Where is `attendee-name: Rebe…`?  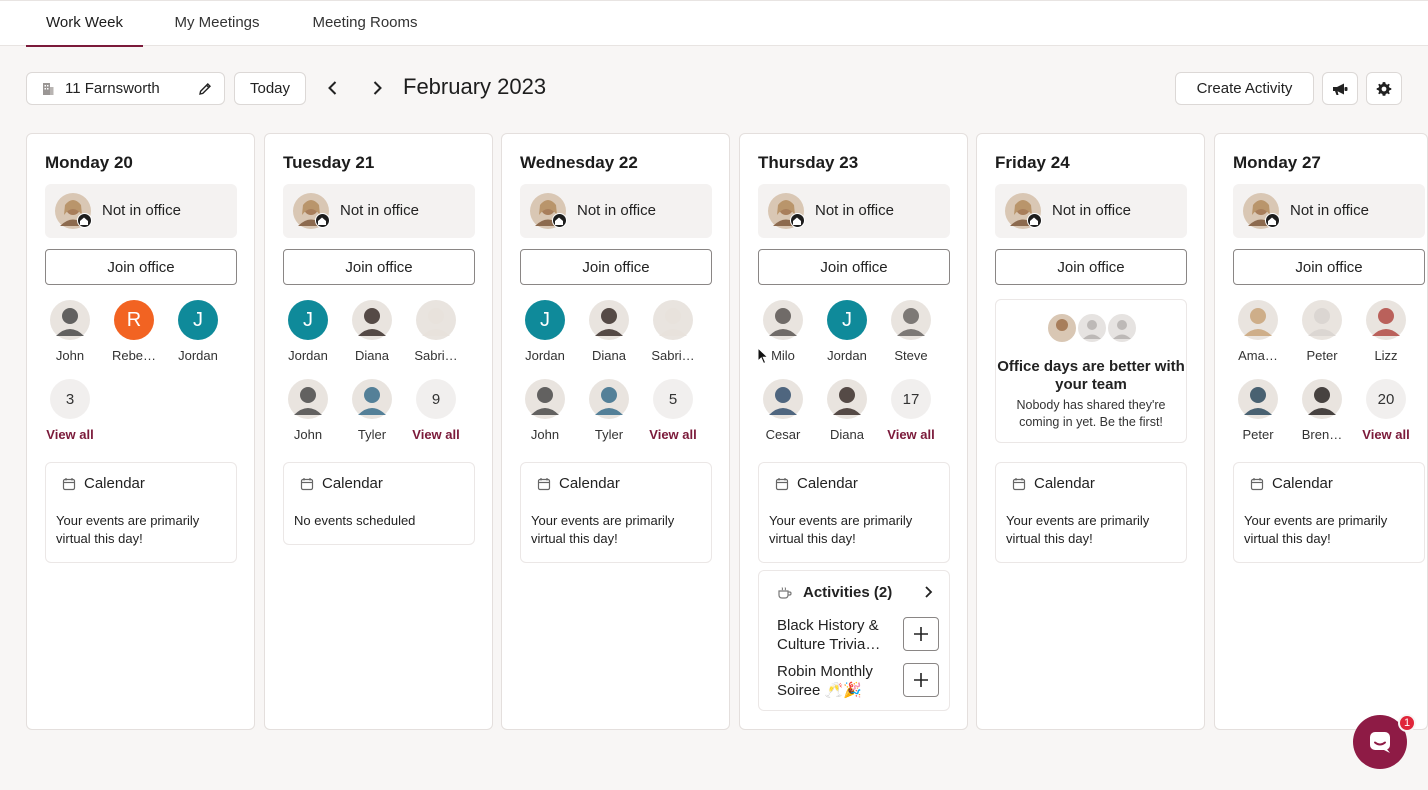 attendee-name: Rebe… is located at coordinates (134, 355).